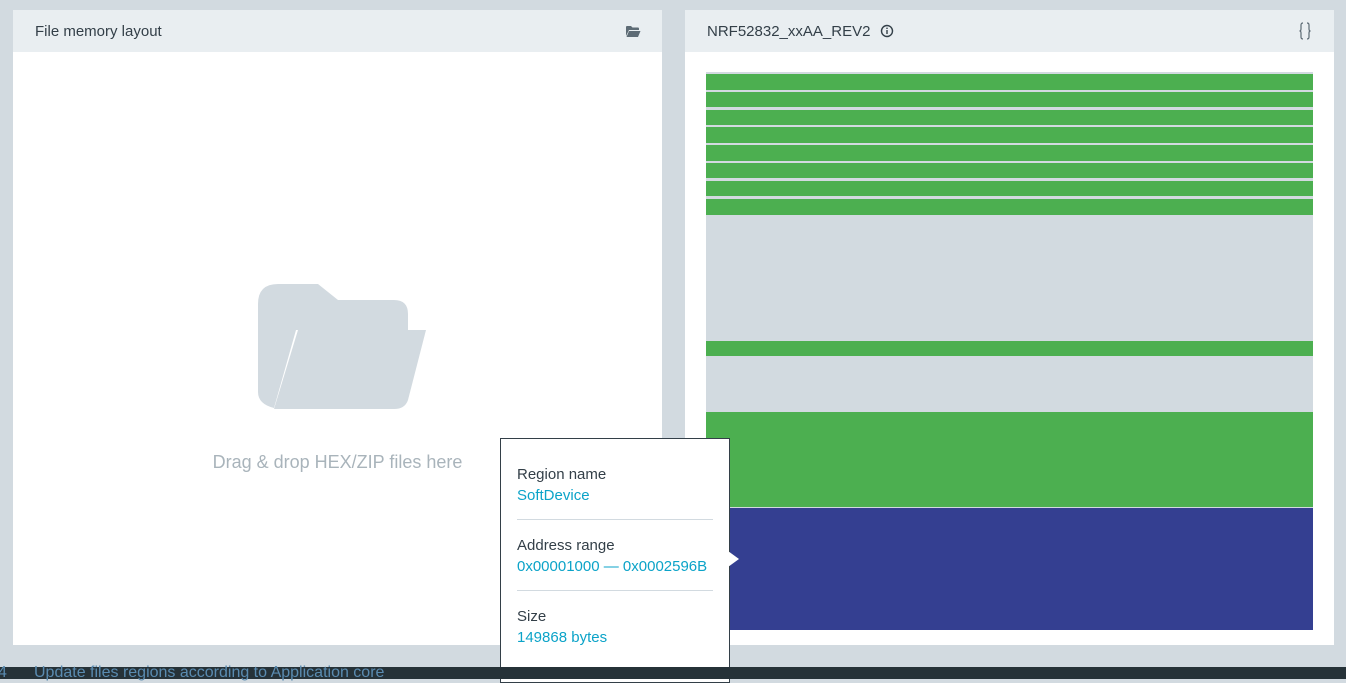  I want to click on device-name: NRF52832_xxAA_REV2, so click(789, 31).